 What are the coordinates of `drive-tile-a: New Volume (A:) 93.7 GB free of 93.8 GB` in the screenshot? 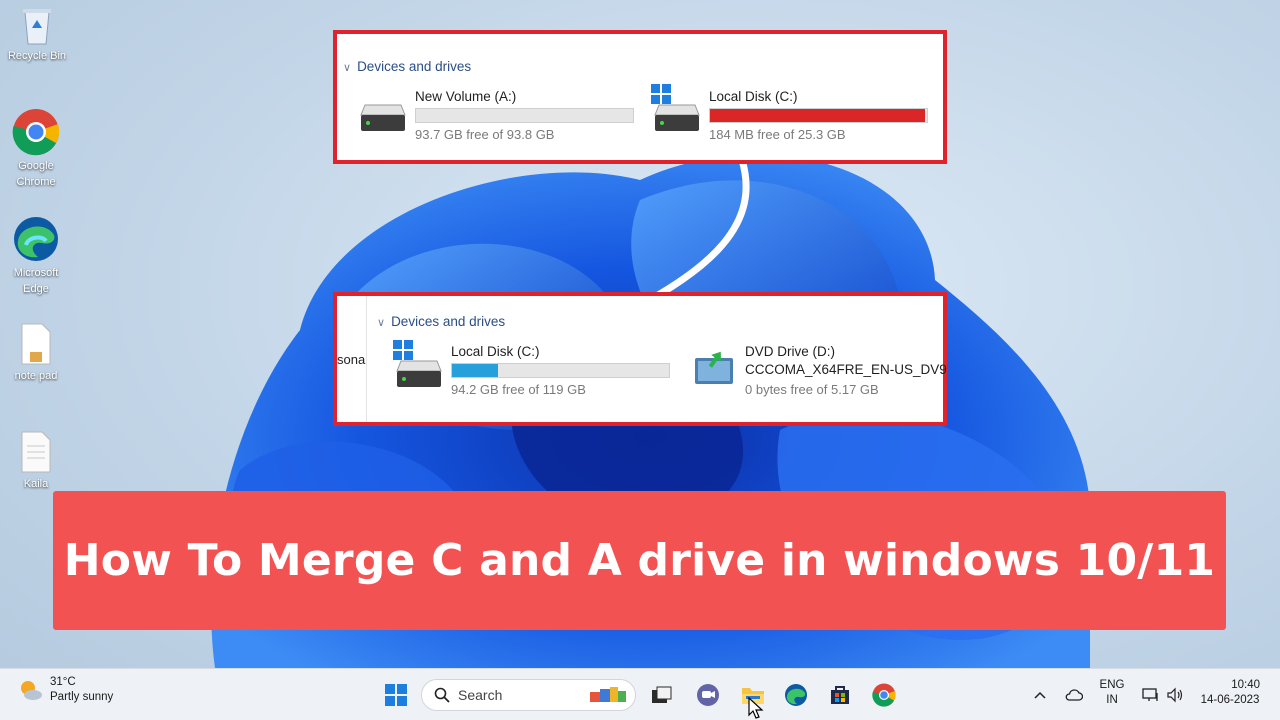 It's located at (497, 119).